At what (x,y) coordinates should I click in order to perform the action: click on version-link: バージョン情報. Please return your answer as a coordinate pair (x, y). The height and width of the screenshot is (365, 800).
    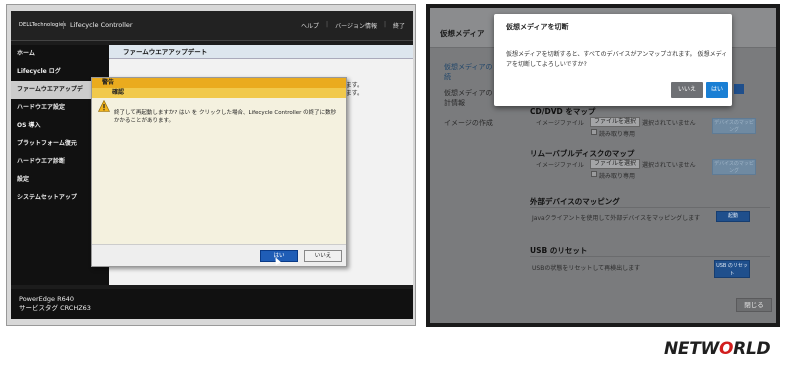
    Looking at the image, I should click on (356, 25).